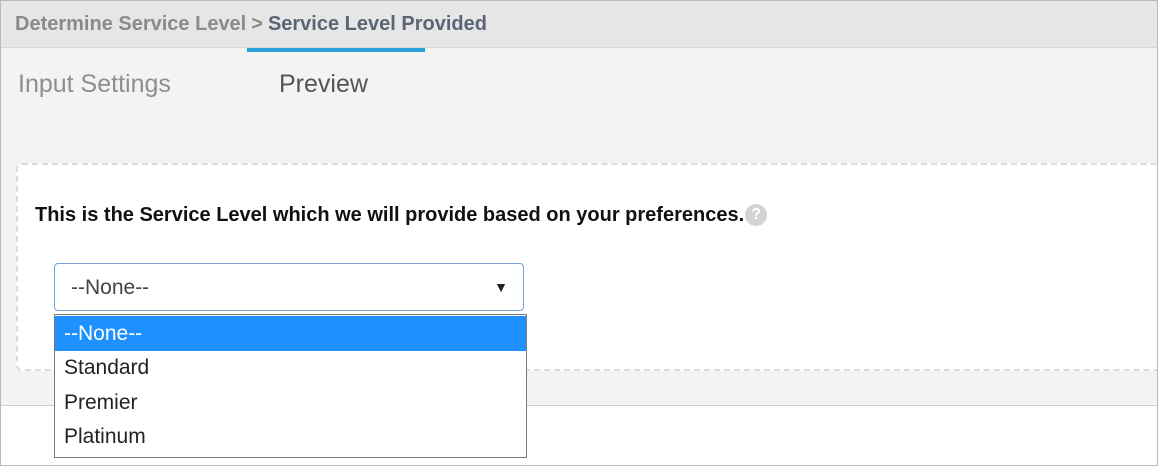 Image resolution: width=1158 pixels, height=466 pixels. What do you see at coordinates (579, 83) in the screenshot?
I see `tab-bar: Input Settings Preview` at bounding box center [579, 83].